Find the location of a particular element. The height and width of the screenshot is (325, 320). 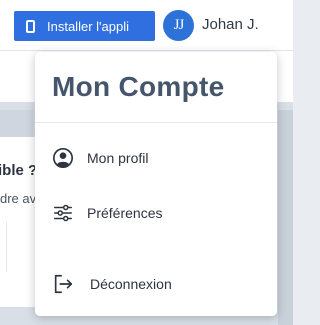

smartphone-icon is located at coordinates (30, 26).